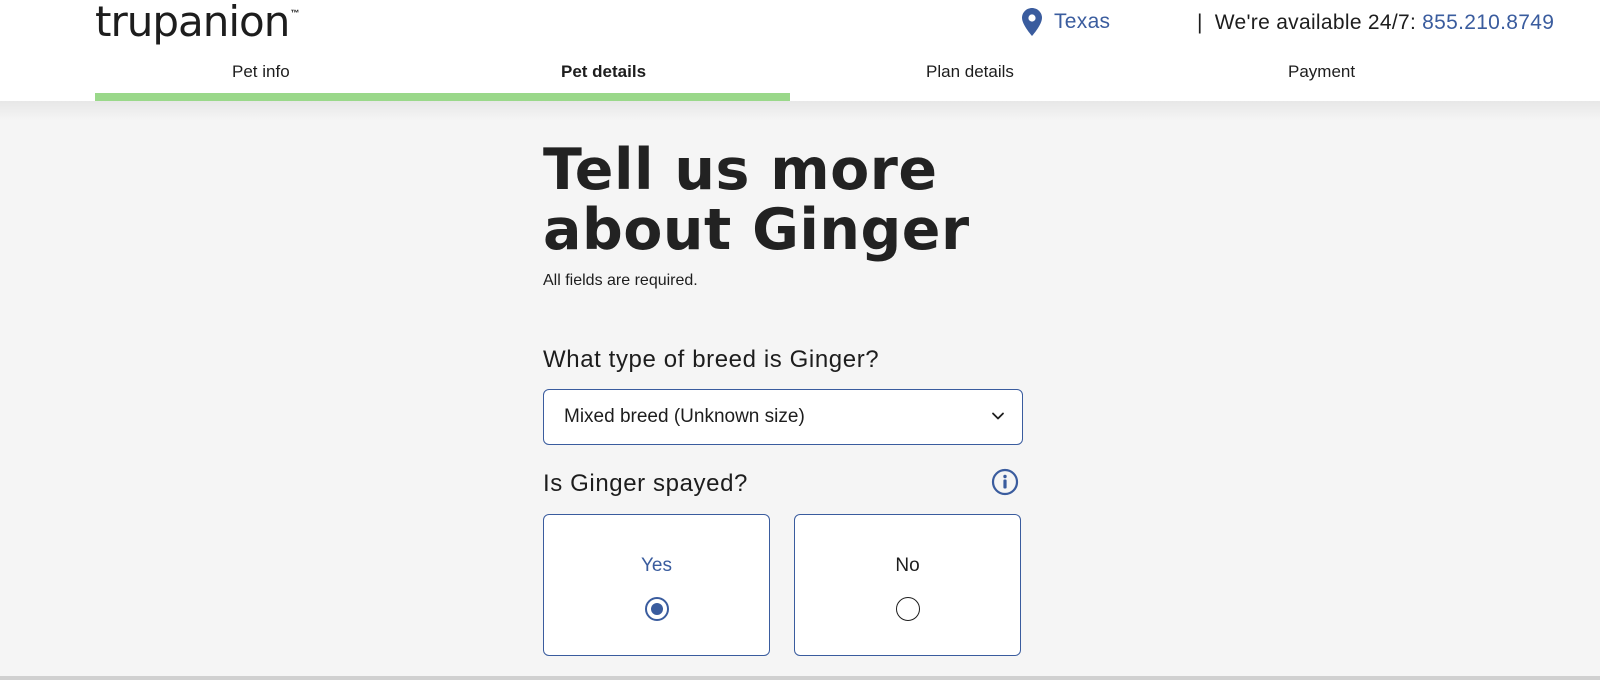  I want to click on trupanion-logo: trupanion ™, so click(197, 23).